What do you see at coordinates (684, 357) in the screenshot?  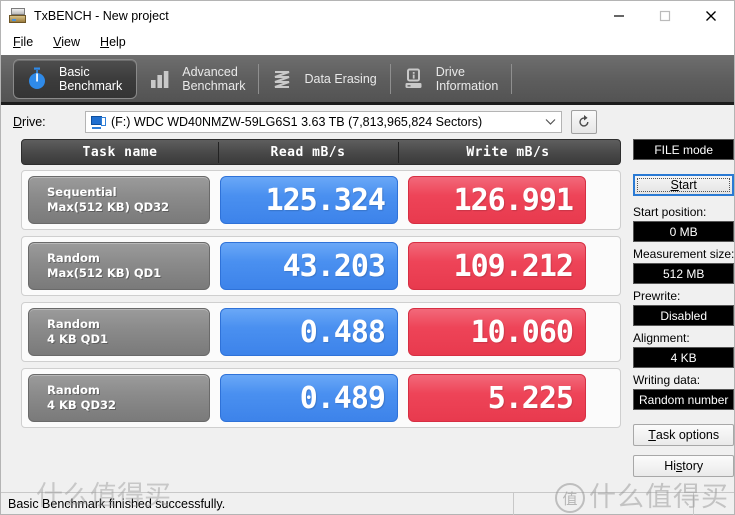 I see `alignment-value: 4 KB` at bounding box center [684, 357].